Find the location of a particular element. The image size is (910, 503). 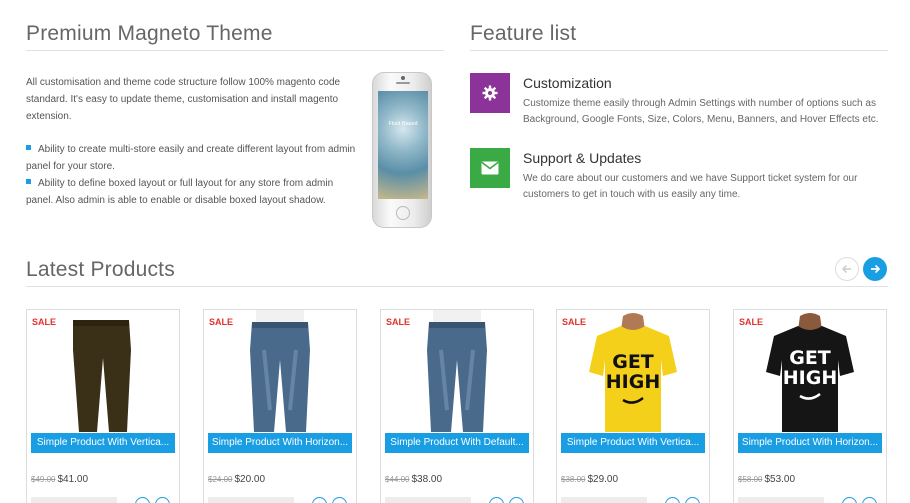

phone-image: Fluid Based is located at coordinates (402, 150).